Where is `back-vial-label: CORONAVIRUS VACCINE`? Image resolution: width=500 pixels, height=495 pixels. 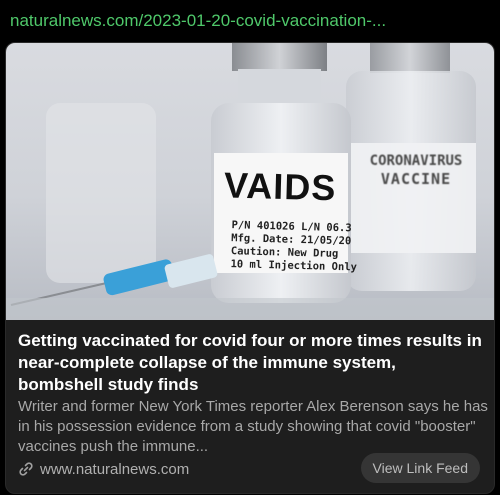
back-vial-label: CORONAVIRUS VACCINE is located at coordinates (416, 170).